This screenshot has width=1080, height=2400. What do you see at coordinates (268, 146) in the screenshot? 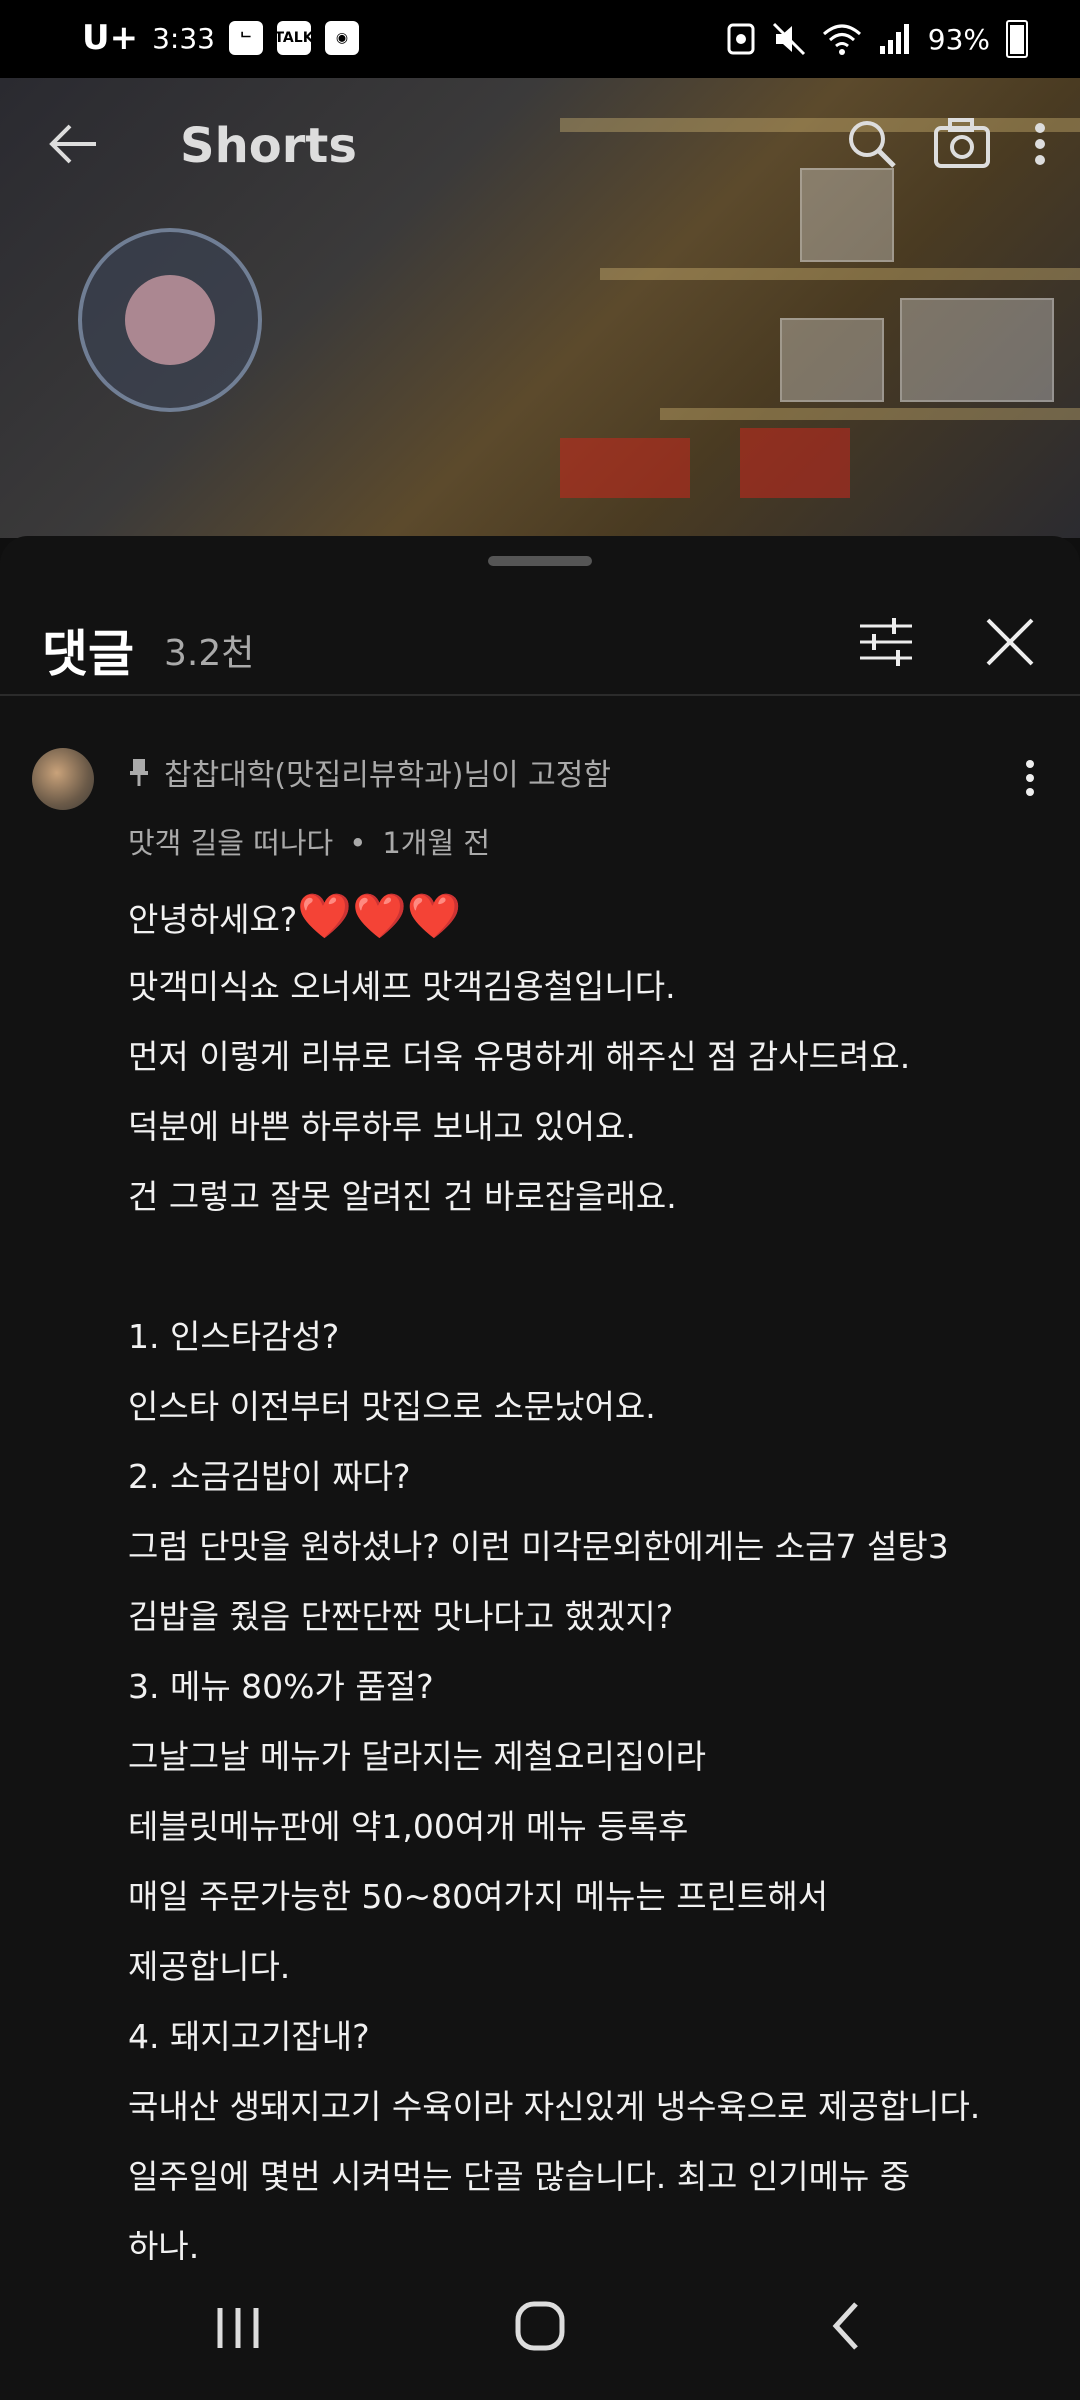
I see `page-title: Shorts` at bounding box center [268, 146].